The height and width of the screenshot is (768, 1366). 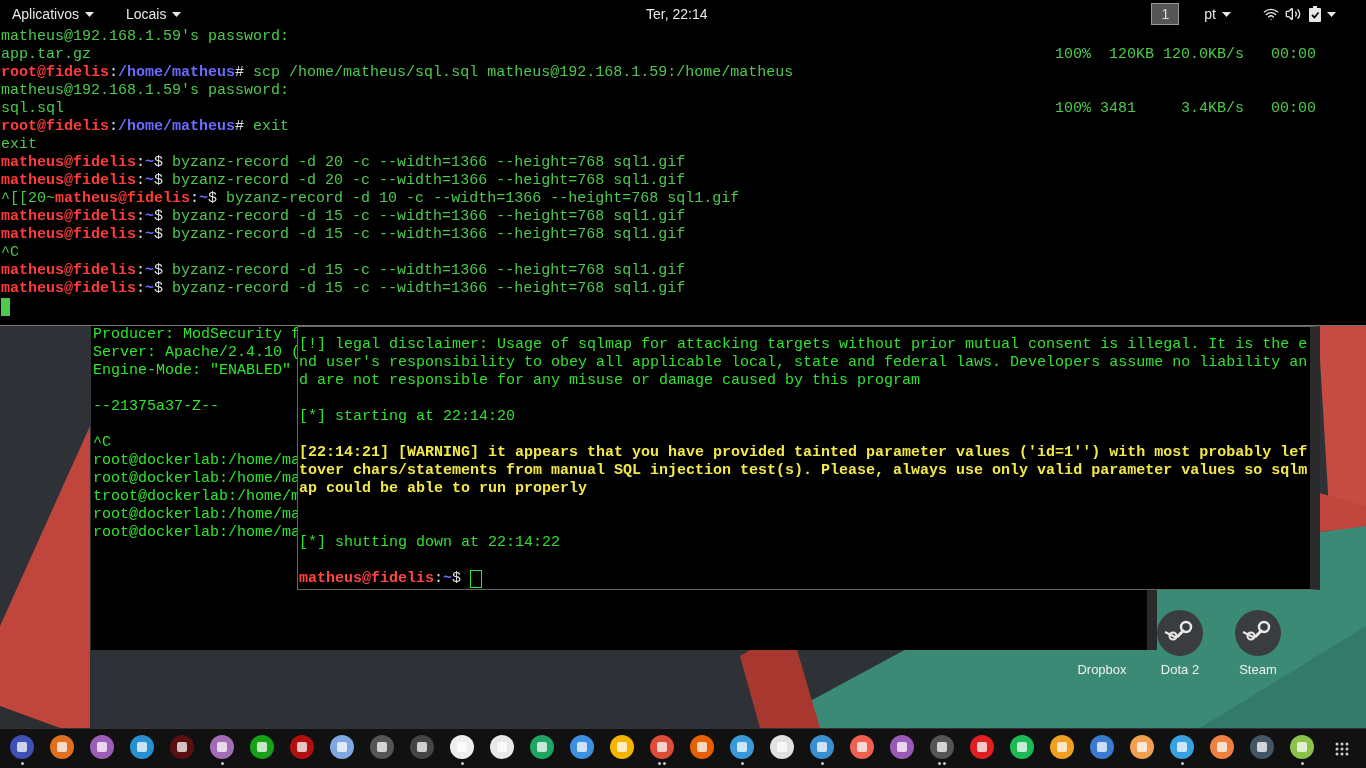 I want to click on battery-check-icon, so click(x=1315, y=14).